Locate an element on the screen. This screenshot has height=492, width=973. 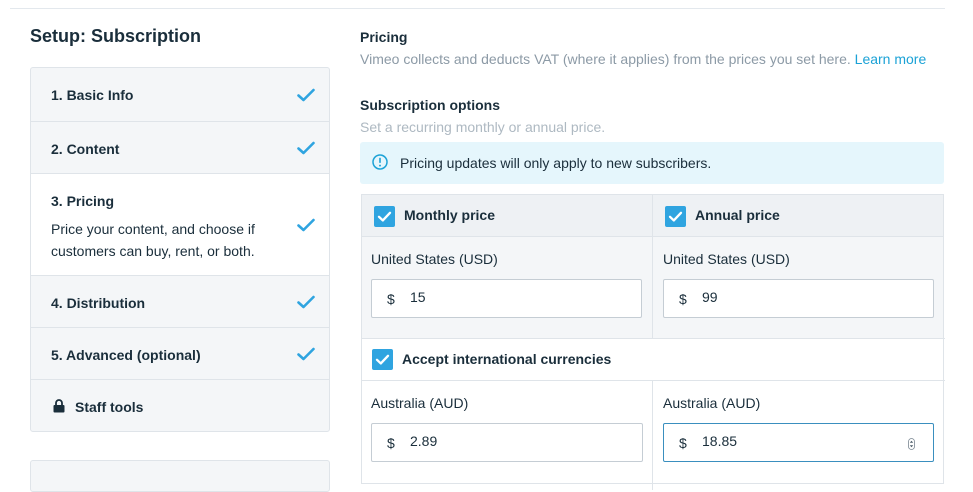
step-staff-tools: Staff tools is located at coordinates (180, 405).